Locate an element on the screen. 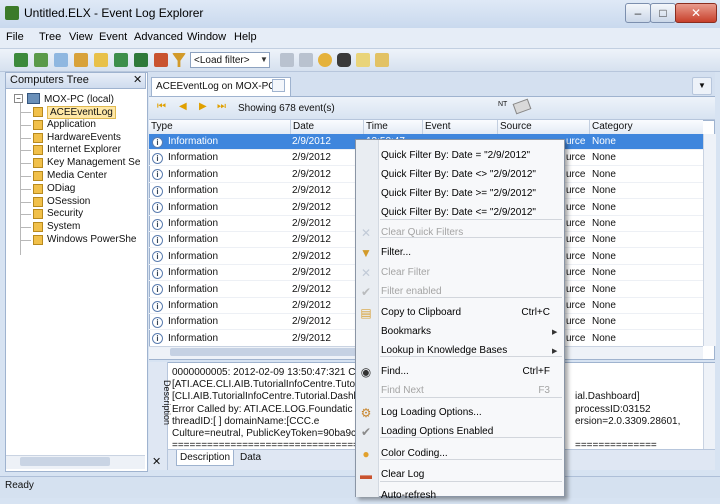 Image resolution: width=720 pixels, height=504 pixels. maximize-button: □ is located at coordinates (663, 13).